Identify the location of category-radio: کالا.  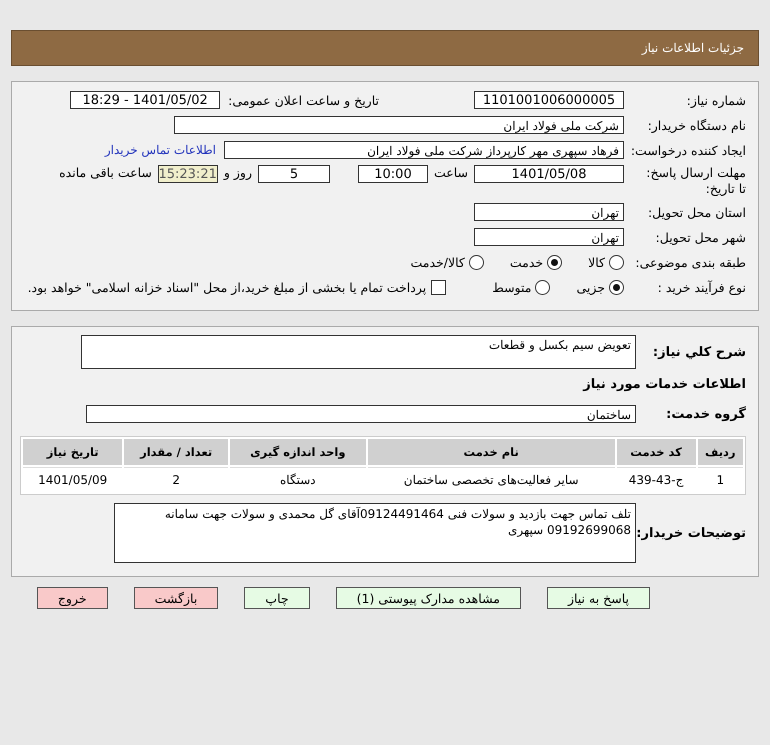
(606, 262).